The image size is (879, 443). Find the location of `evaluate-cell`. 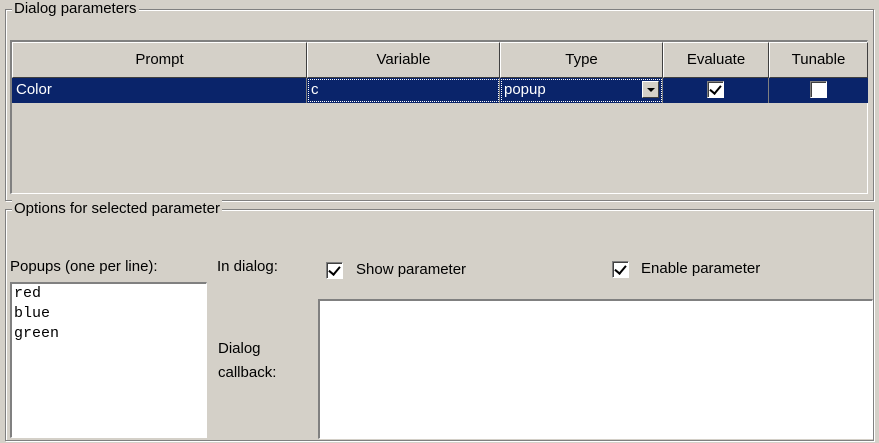

evaluate-cell is located at coordinates (716, 90).